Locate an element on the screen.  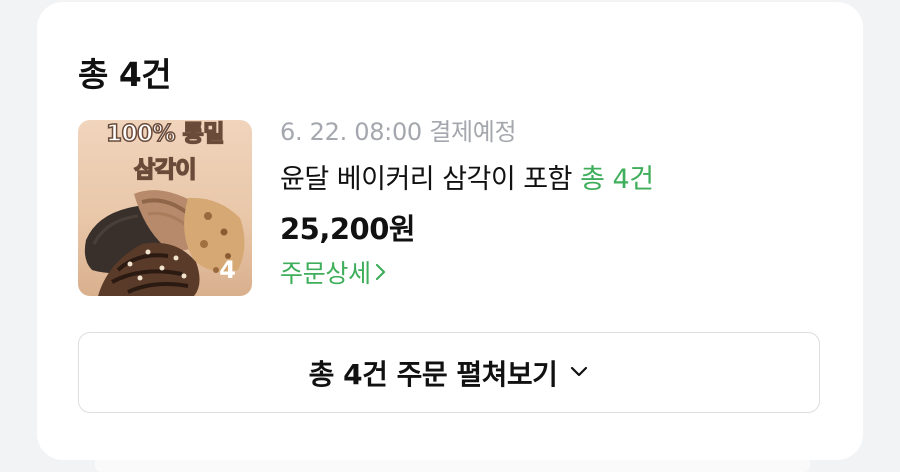
product-title: 윤달 베이커리 삼각이 포함 총 4건 is located at coordinates (467, 180).